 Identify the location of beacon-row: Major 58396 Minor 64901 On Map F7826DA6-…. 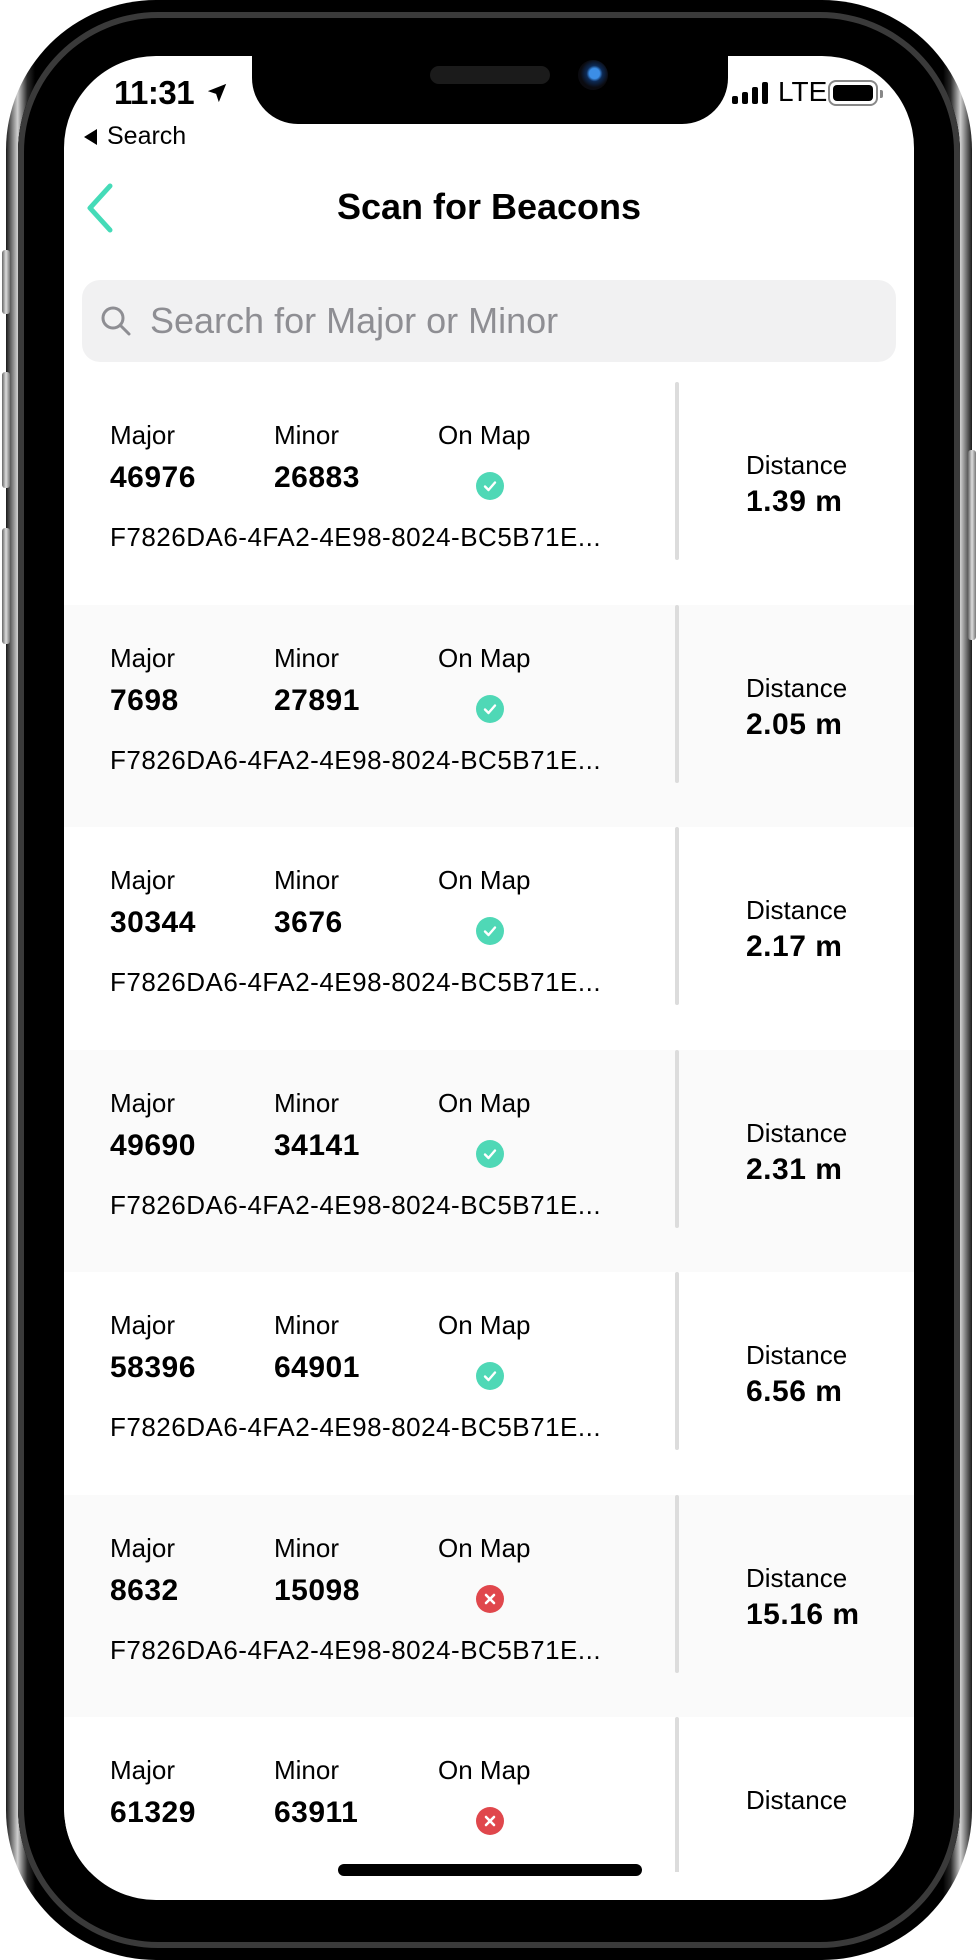
(489, 1383).